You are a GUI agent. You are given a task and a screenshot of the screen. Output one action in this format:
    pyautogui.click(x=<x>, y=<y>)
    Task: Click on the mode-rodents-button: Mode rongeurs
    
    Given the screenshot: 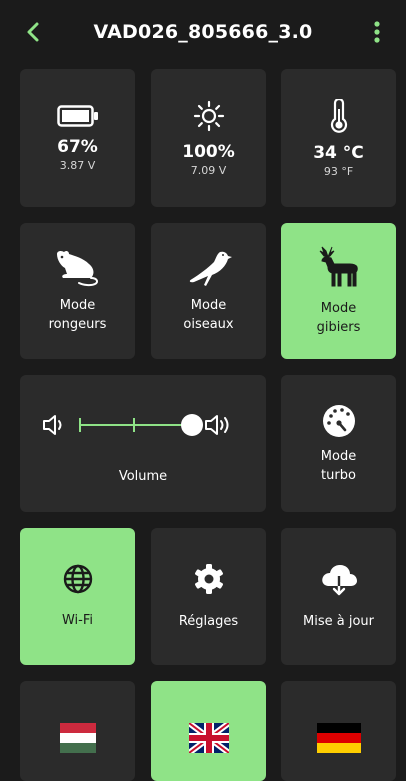 What is the action you would take?
    pyautogui.click(x=77, y=291)
    